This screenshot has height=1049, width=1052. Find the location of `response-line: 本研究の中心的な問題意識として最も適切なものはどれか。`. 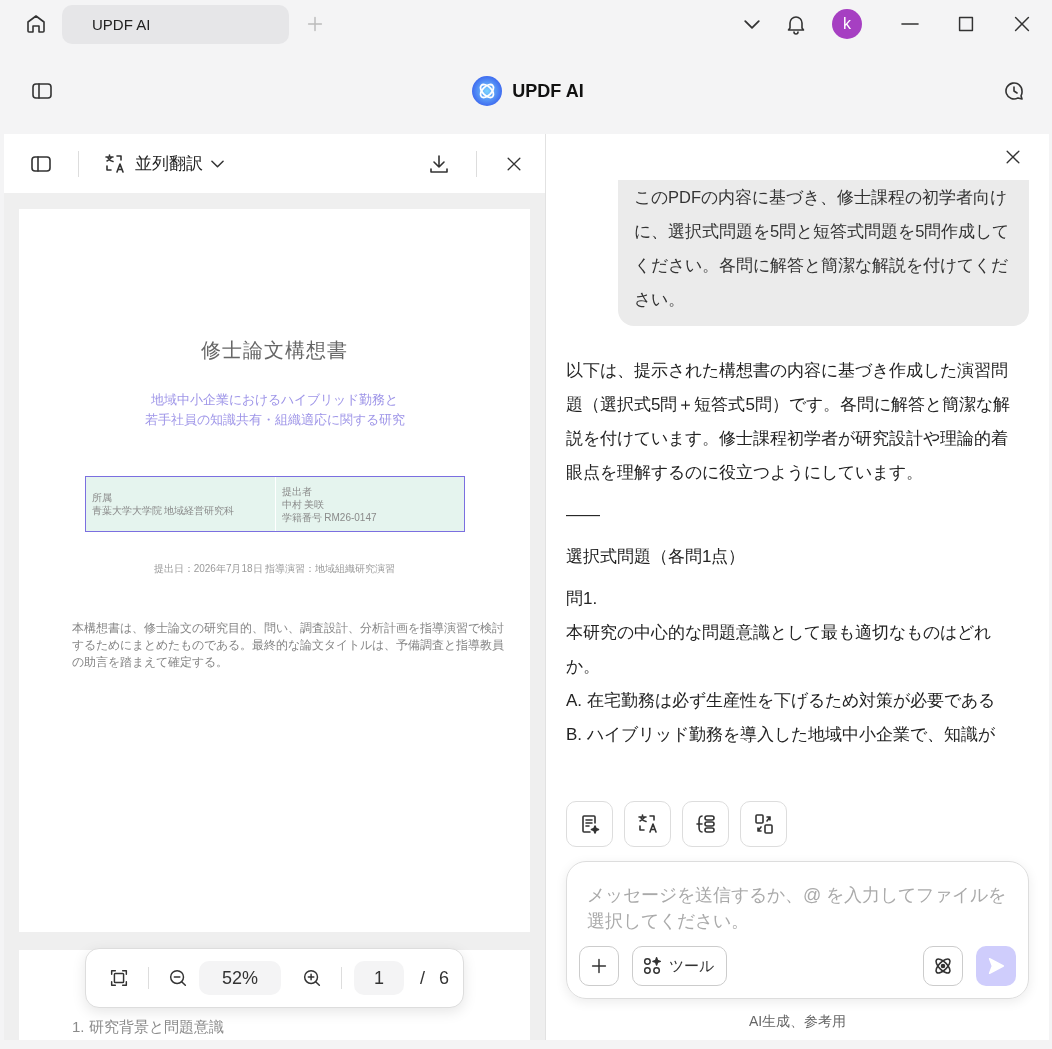

response-line: 本研究の中心的な問題意識として最も適切なものはどれか。 is located at coordinates (779, 650).